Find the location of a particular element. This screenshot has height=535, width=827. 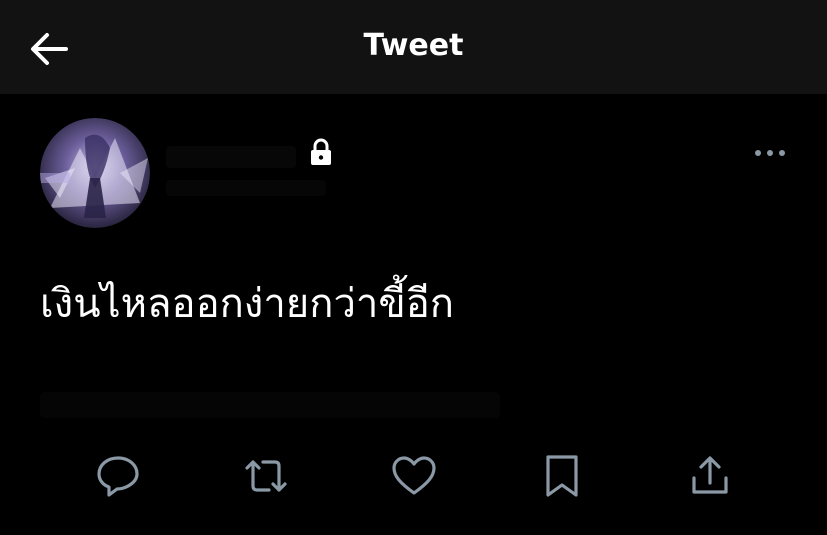

retweet-button is located at coordinates (266, 476).